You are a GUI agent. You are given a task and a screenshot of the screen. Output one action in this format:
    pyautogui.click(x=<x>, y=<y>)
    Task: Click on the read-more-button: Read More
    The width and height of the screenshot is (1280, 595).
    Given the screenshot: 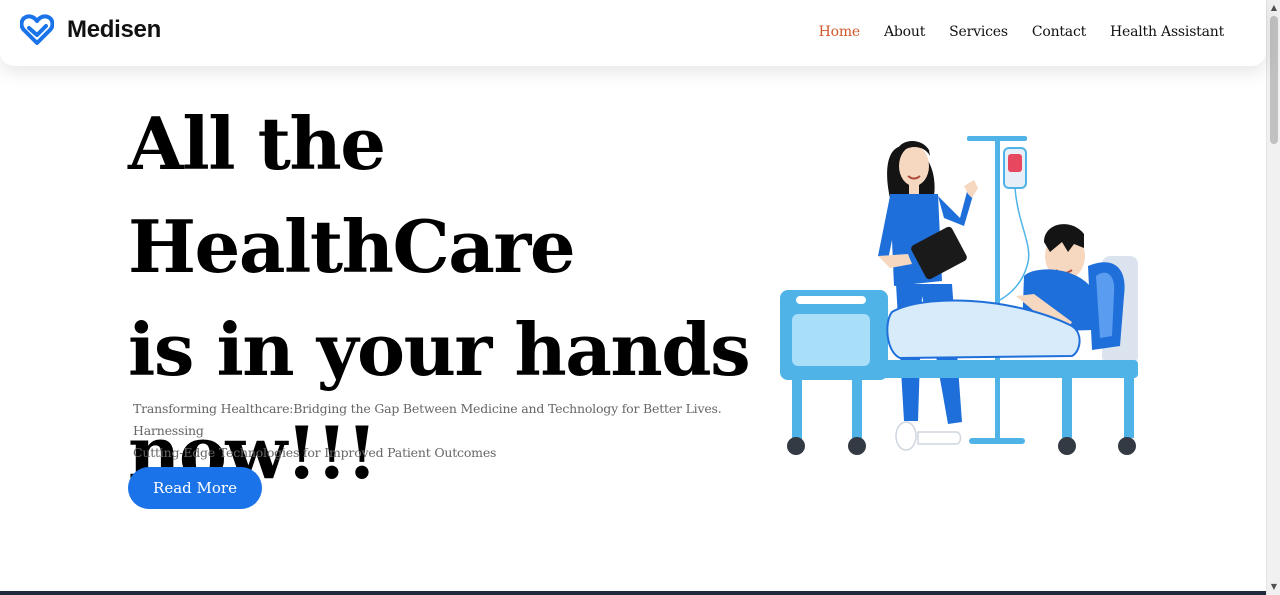 What is the action you would take?
    pyautogui.click(x=195, y=488)
    